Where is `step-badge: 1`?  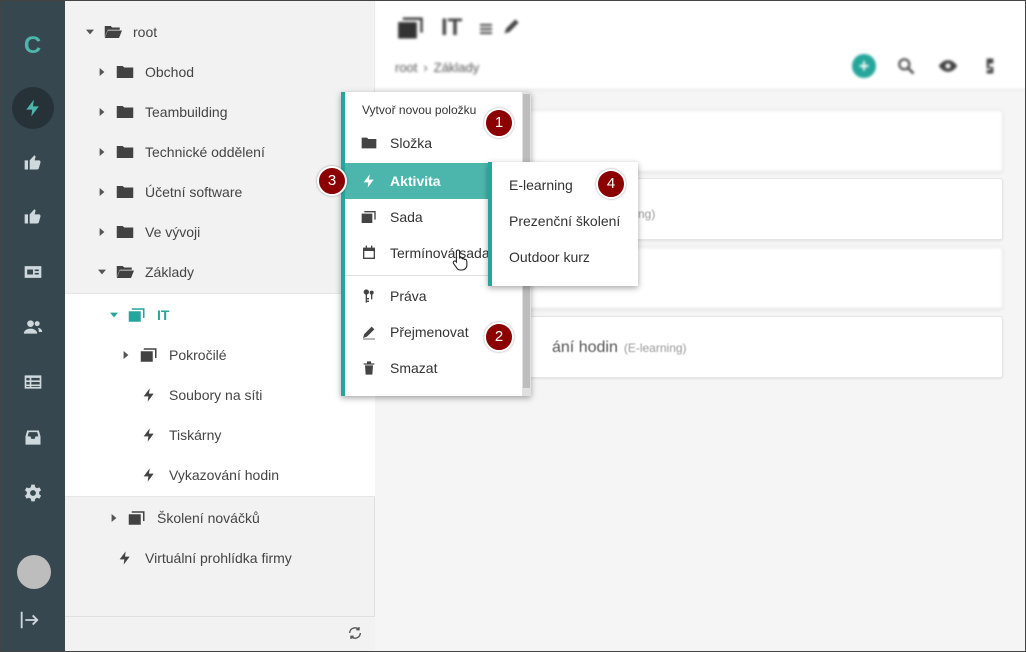 step-badge: 1 is located at coordinates (499, 123).